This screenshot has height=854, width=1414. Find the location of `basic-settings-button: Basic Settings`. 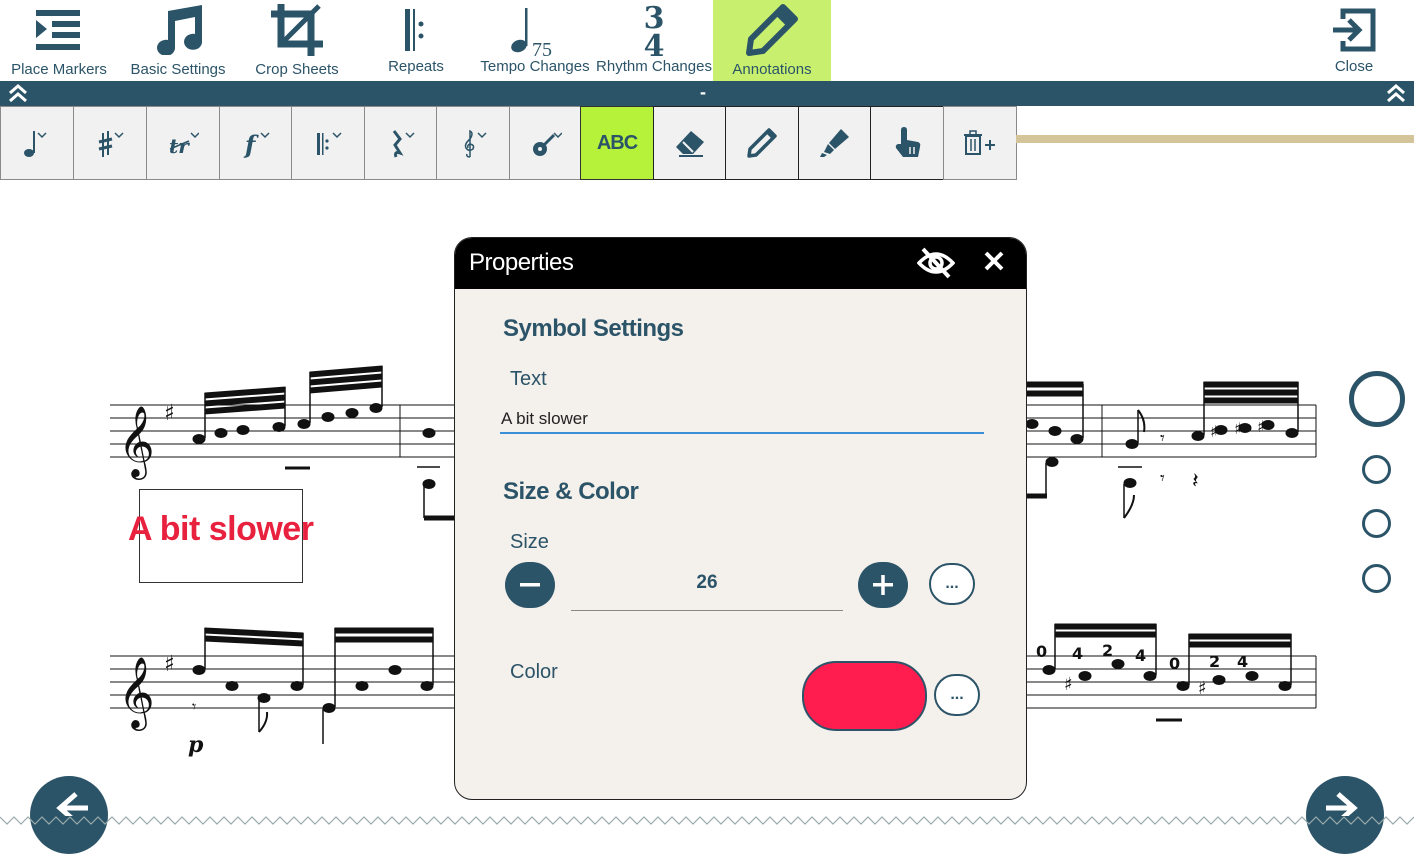

basic-settings-button: Basic Settings is located at coordinates (178, 40).